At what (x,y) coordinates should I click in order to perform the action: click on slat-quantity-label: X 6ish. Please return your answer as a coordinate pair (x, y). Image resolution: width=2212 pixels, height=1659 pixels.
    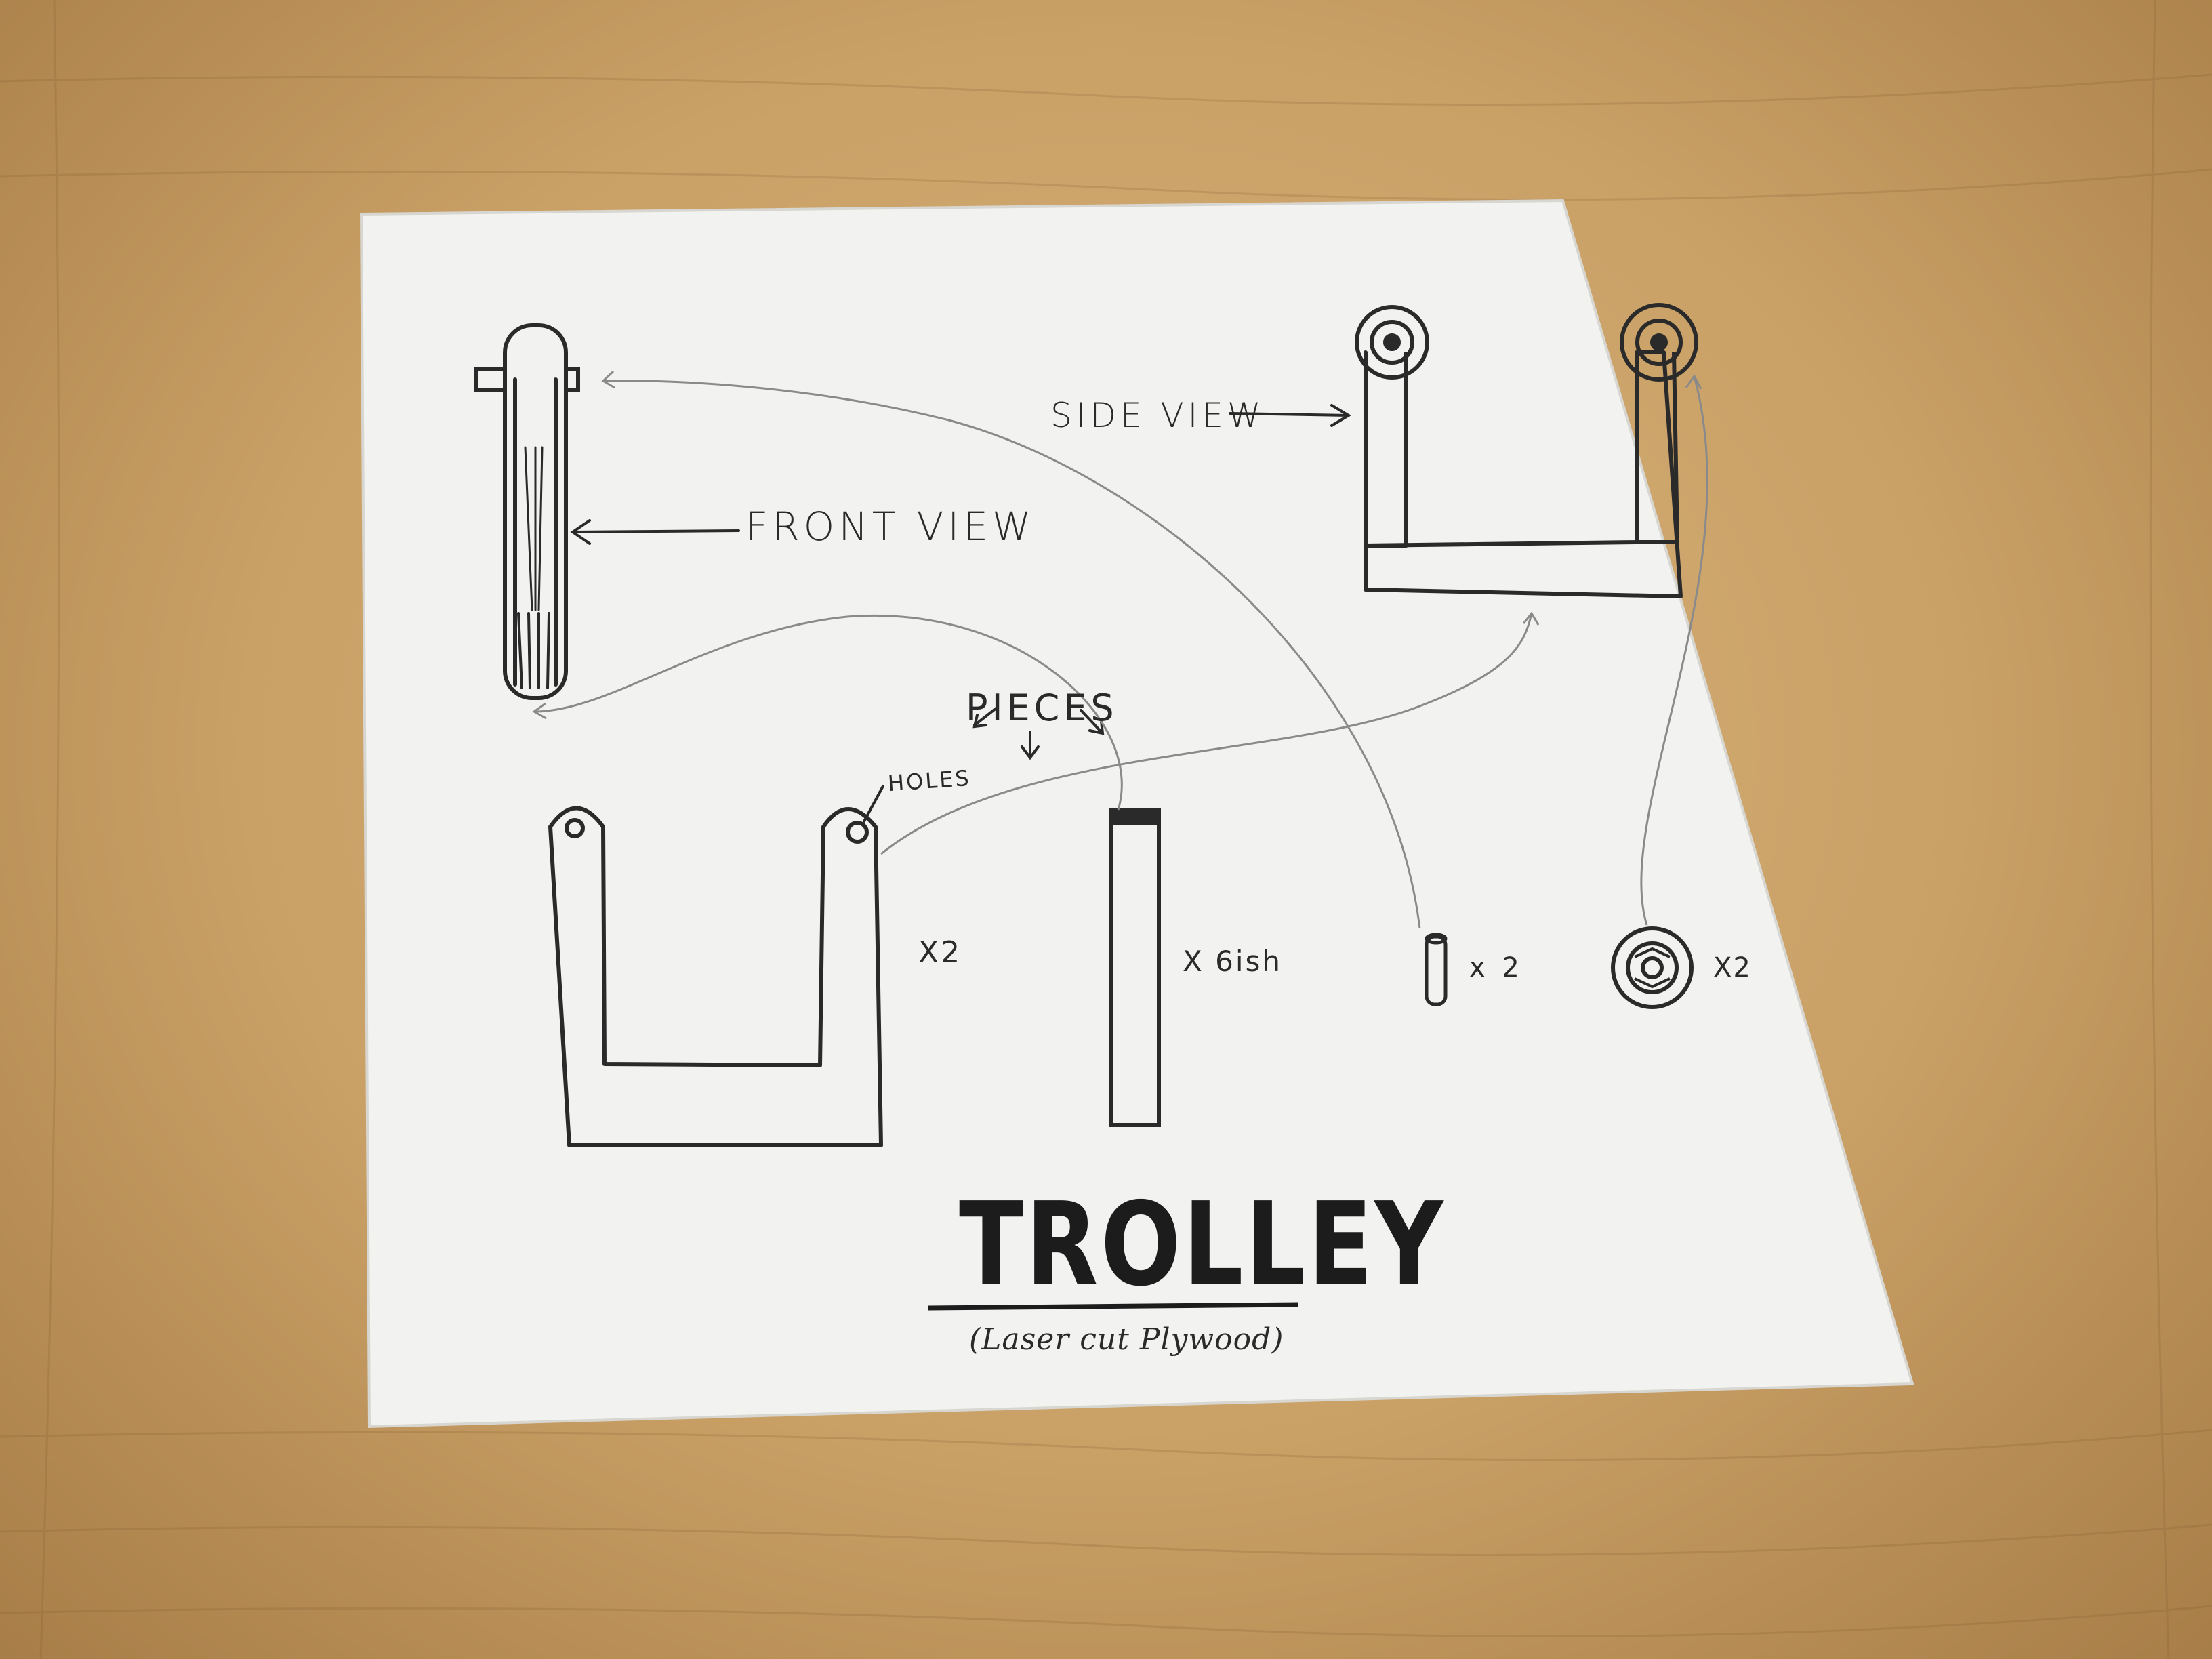
    Looking at the image, I should click on (1233, 961).